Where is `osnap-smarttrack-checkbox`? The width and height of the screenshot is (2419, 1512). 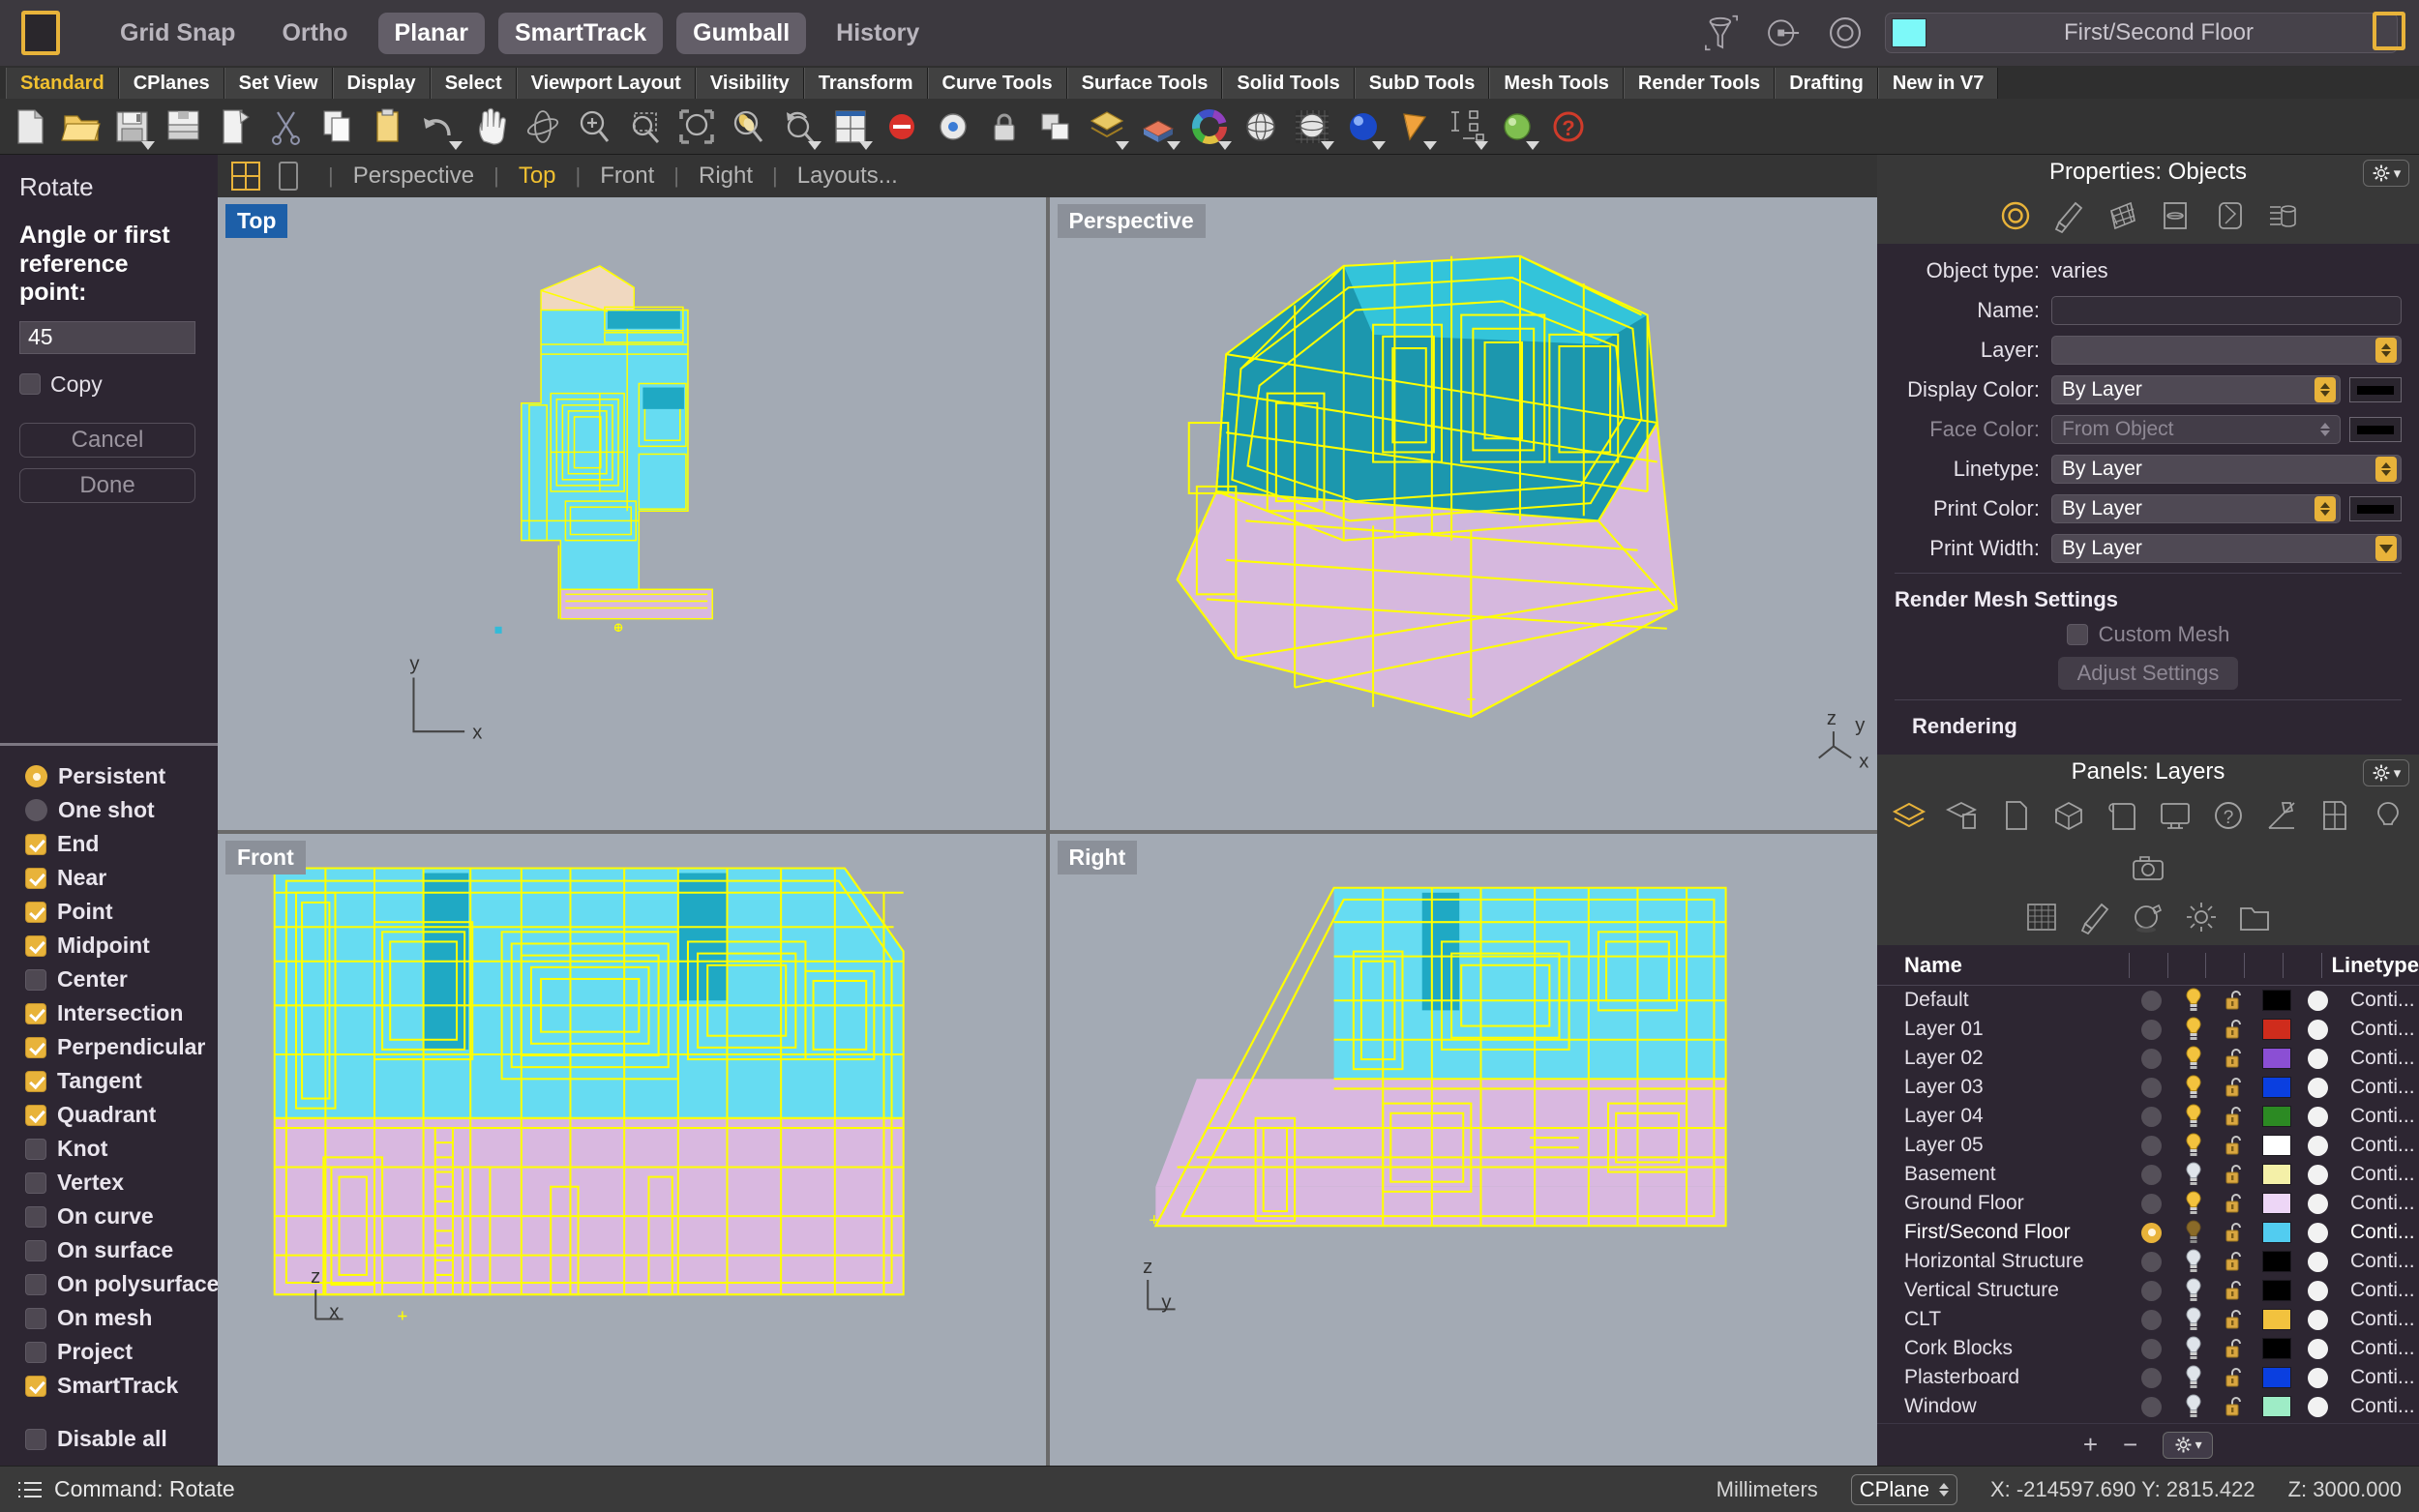
osnap-smarttrack-checkbox is located at coordinates (35, 1386).